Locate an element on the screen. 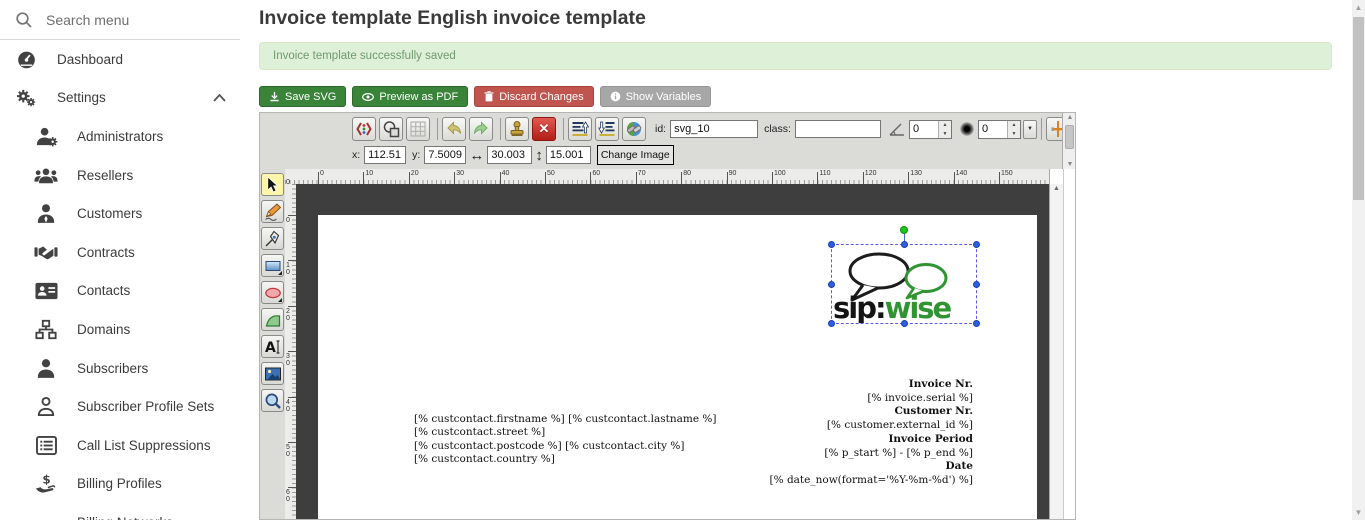 The height and width of the screenshot is (520, 1365). resize-handle-ne is located at coordinates (976, 244).